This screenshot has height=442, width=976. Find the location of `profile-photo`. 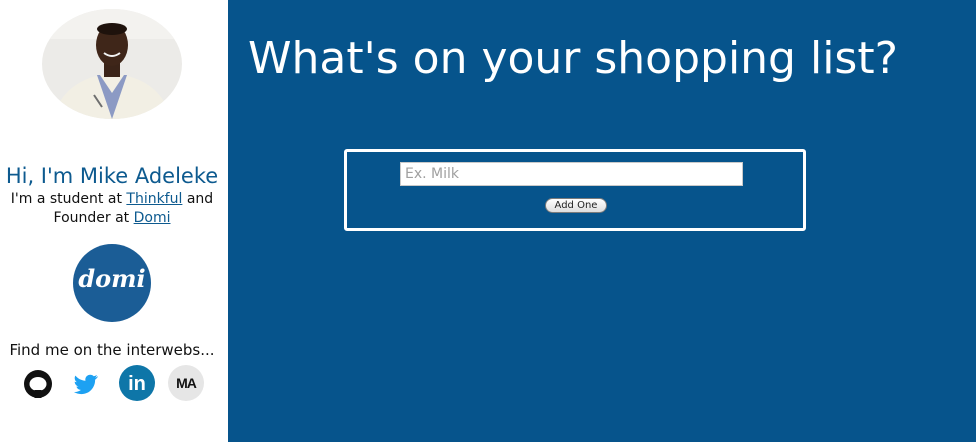

profile-photo is located at coordinates (112, 64).